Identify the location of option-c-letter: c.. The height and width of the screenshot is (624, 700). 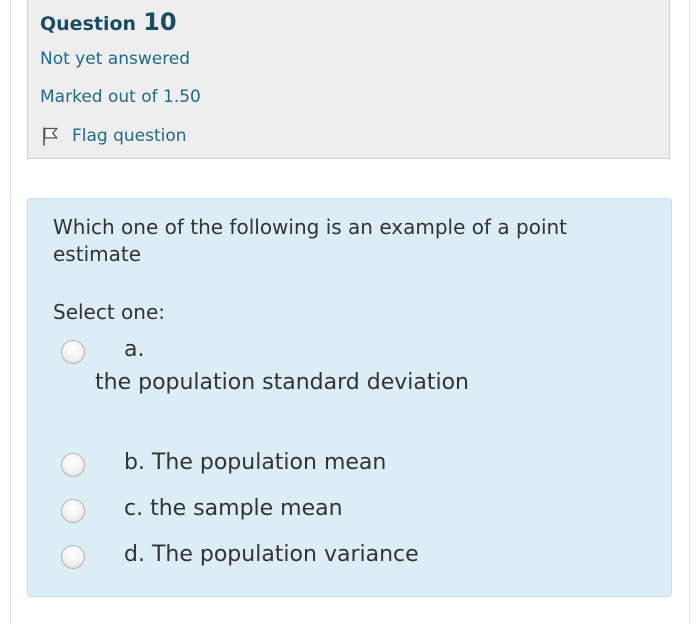
(134, 508).